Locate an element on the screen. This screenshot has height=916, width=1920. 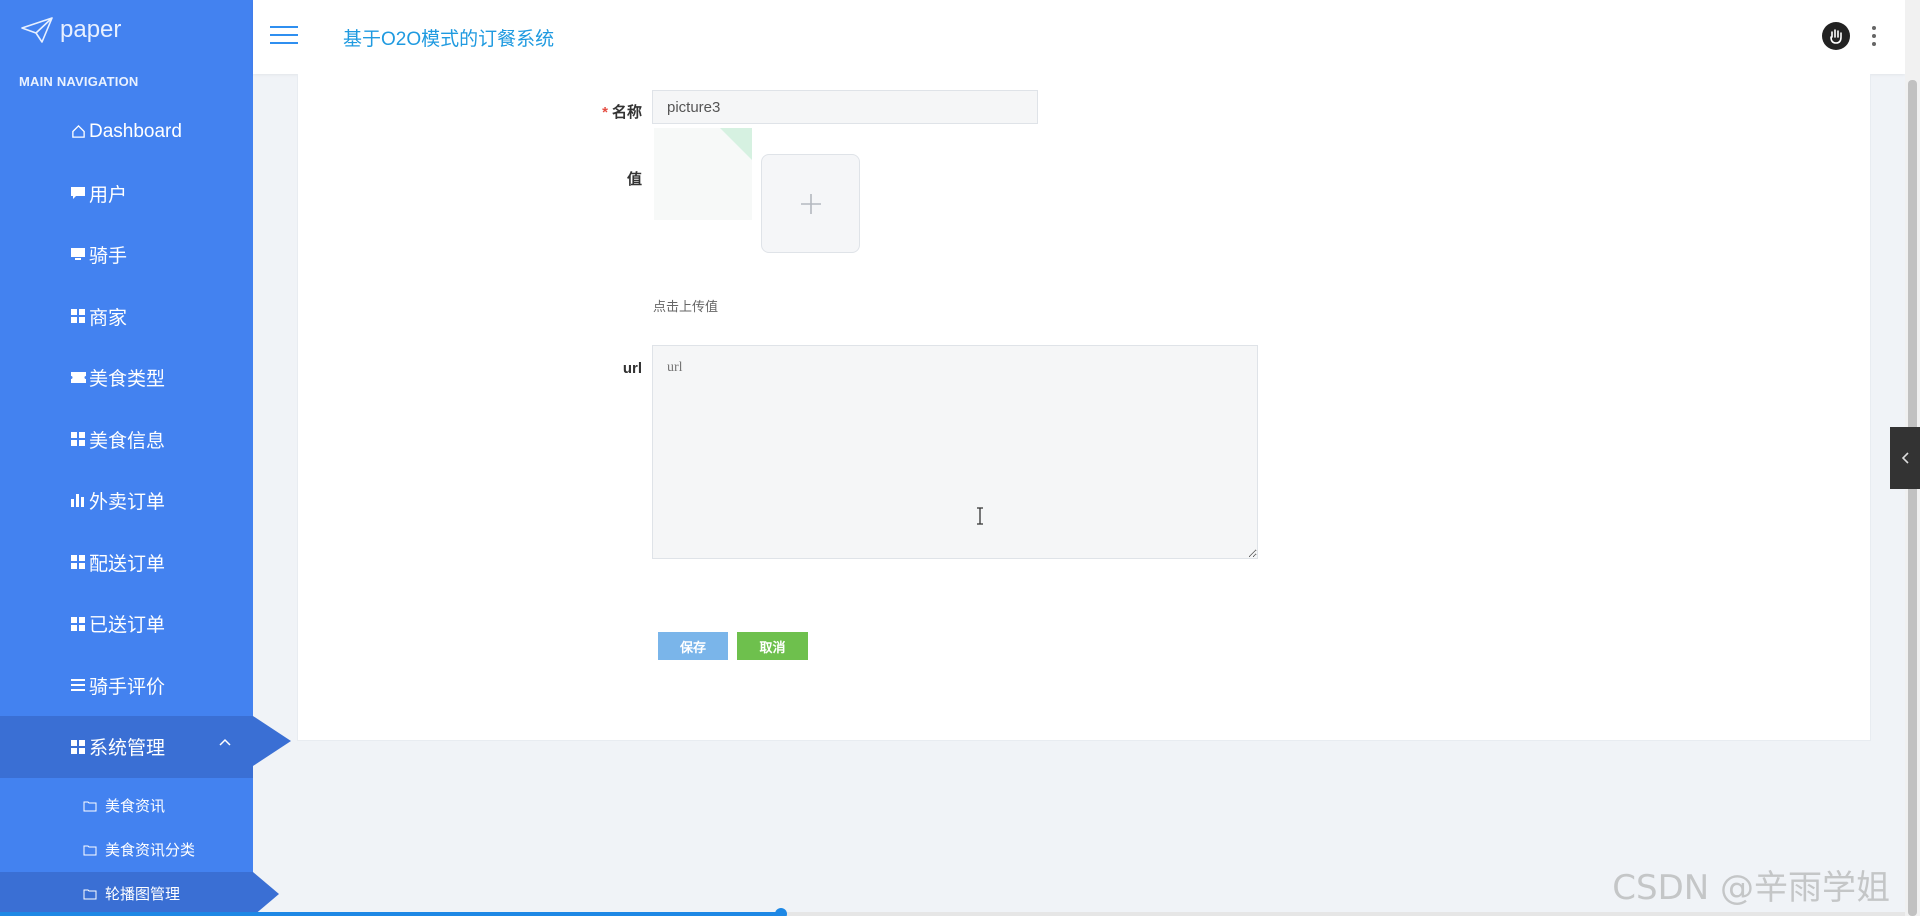
sidebar-item-label: 配送订单 is located at coordinates (127, 564).